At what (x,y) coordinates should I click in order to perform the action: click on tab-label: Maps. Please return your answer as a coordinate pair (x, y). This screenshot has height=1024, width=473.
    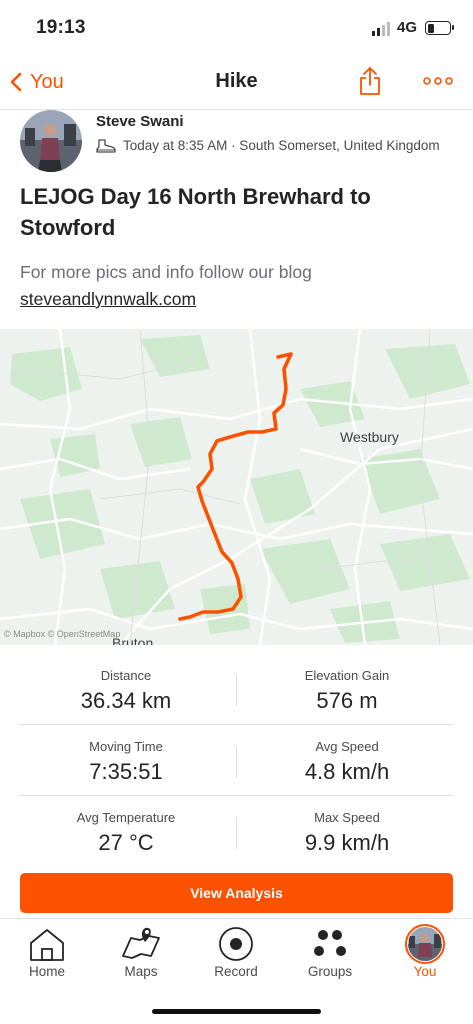
    Looking at the image, I should click on (141, 971).